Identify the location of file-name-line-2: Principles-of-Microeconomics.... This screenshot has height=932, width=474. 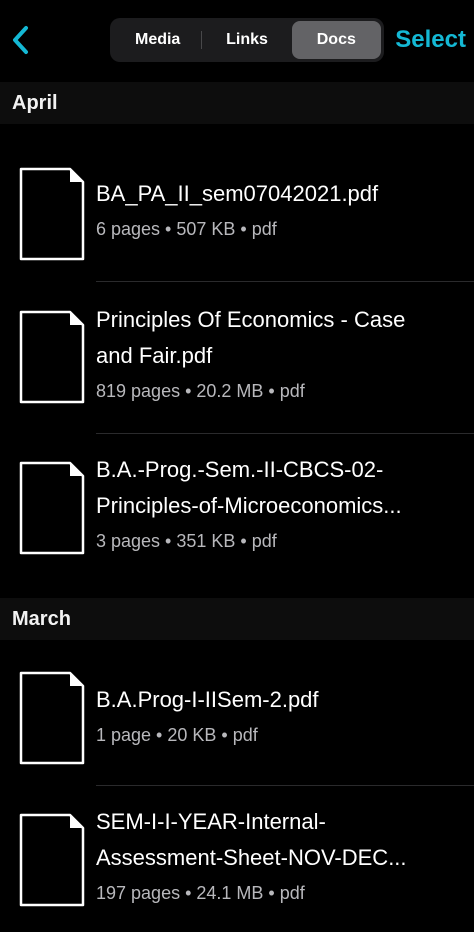
(249, 505).